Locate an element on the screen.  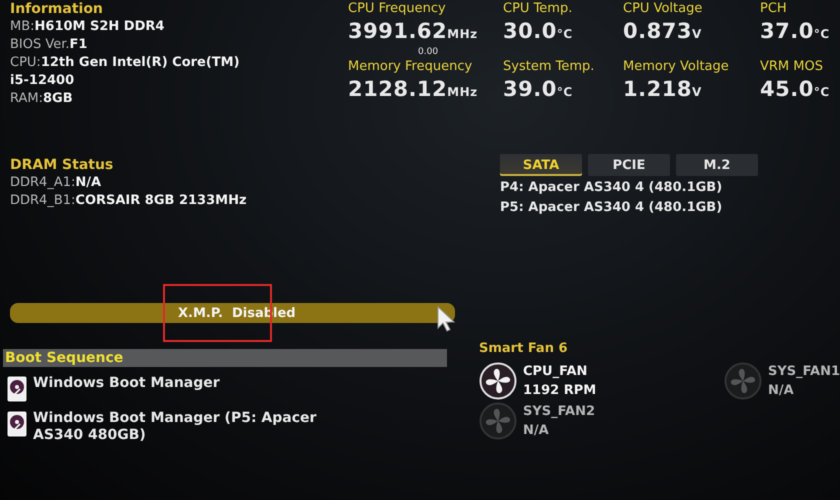
storage-device: P5: Apacer AS340 4 (480.1GB) is located at coordinates (612, 208).